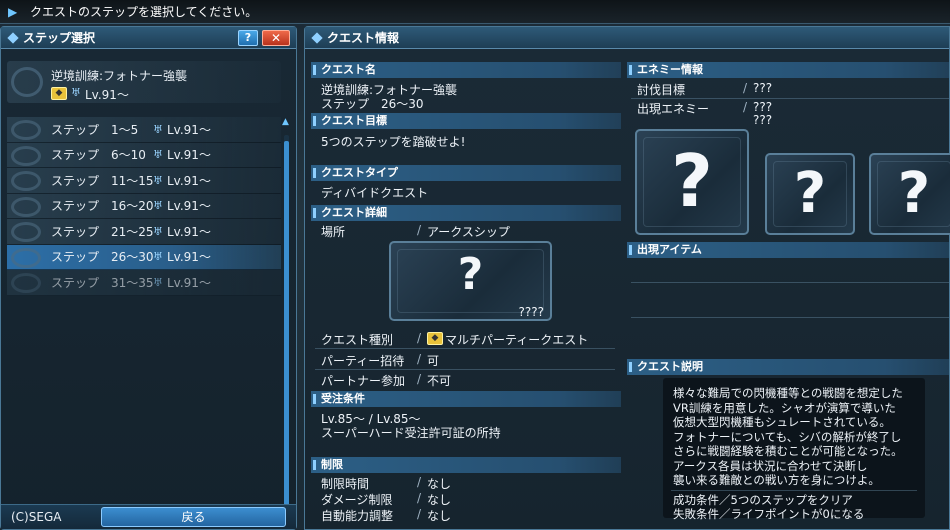  What do you see at coordinates (466, 173) in the screenshot?
I see `quest-type-heading: クエストタイプ` at bounding box center [466, 173].